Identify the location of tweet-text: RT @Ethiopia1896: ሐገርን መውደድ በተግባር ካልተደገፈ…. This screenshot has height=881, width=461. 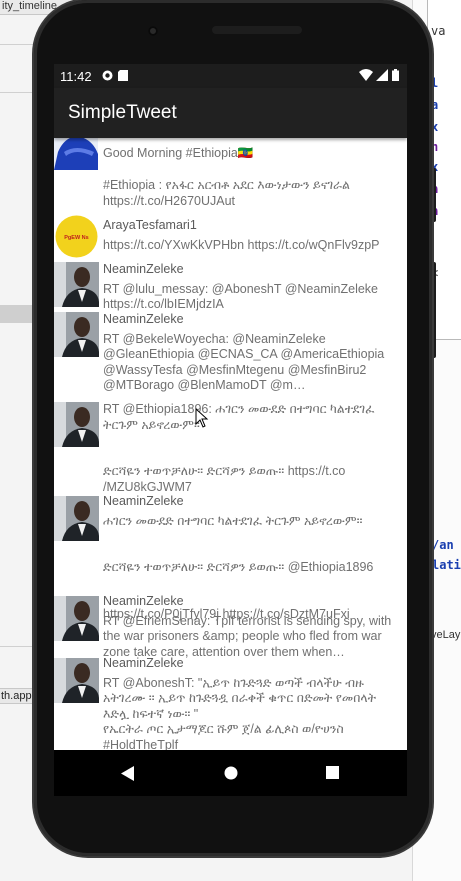
(239, 448).